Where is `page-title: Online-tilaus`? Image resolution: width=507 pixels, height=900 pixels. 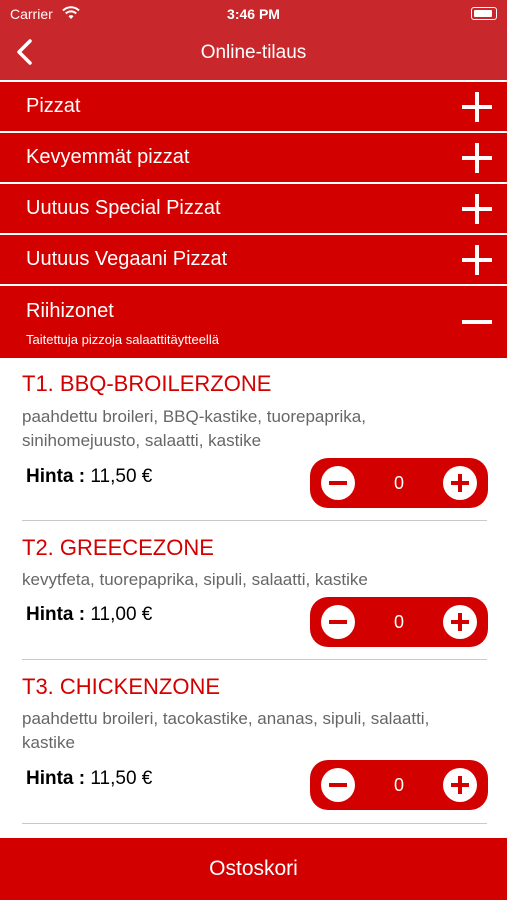
page-title: Online-tilaus is located at coordinates (253, 52).